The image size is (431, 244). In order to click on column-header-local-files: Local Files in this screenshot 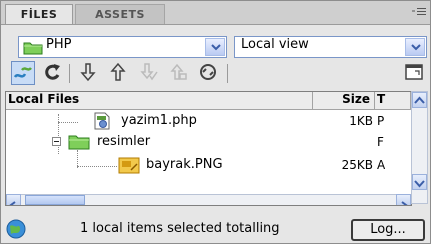, I will do `click(159, 100)`.